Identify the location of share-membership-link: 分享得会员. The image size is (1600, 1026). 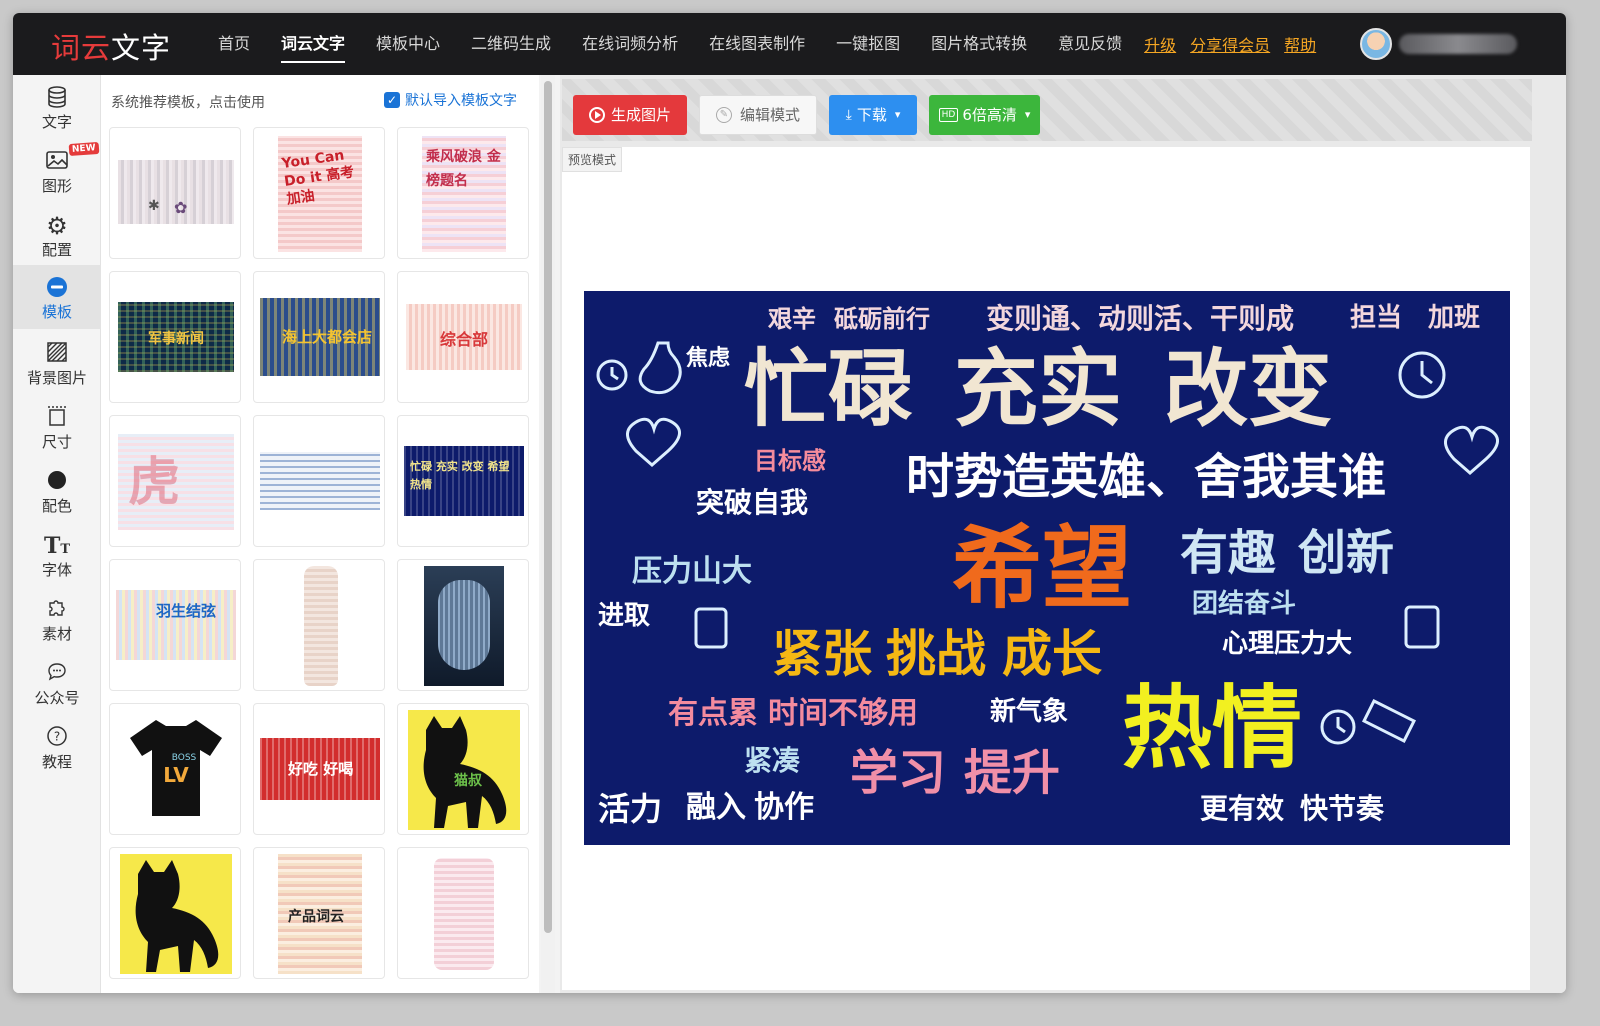
(1230, 44).